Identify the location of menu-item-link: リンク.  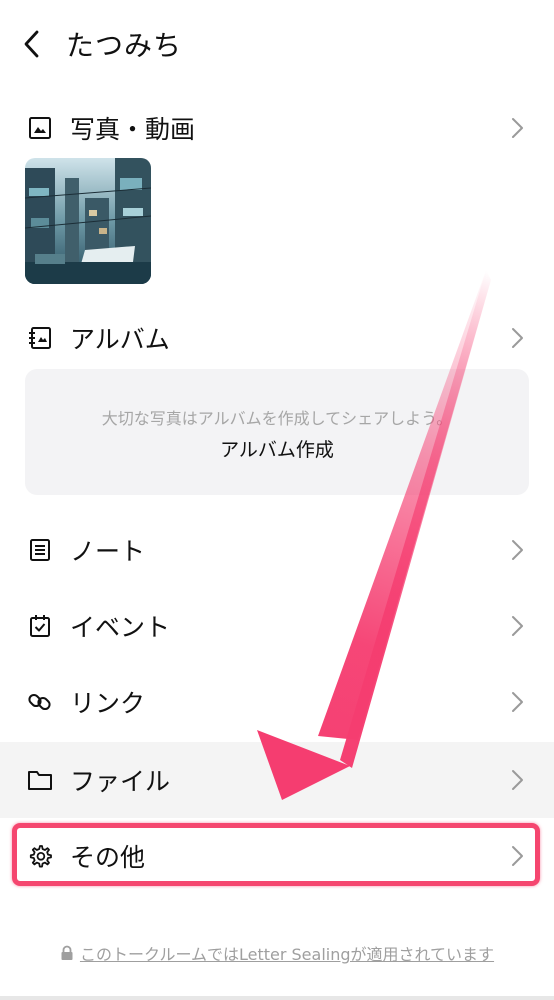
(277, 702).